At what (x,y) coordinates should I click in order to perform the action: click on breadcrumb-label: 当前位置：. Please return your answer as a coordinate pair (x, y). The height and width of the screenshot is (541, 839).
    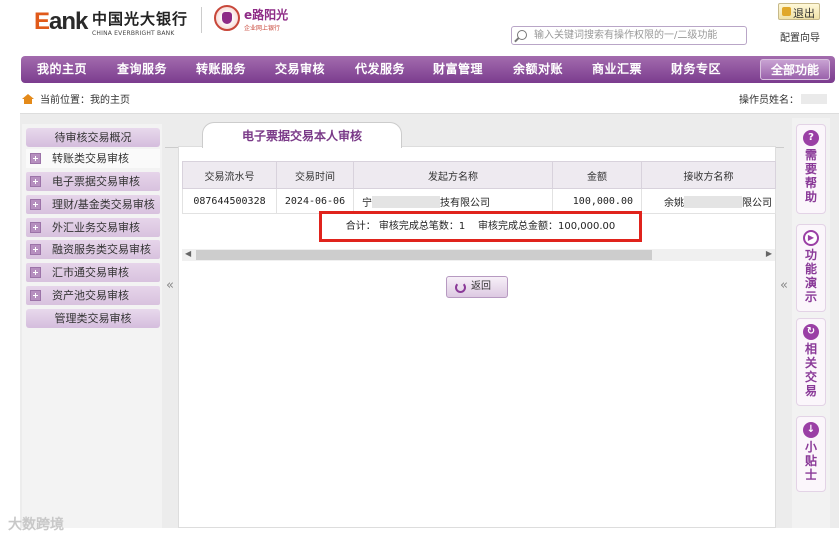
    Looking at the image, I should click on (65, 100).